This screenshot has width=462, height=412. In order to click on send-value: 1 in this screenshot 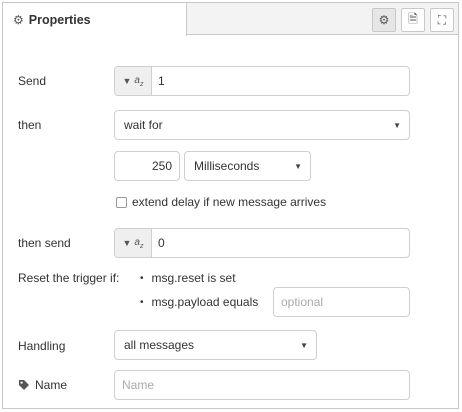, I will do `click(161, 81)`.